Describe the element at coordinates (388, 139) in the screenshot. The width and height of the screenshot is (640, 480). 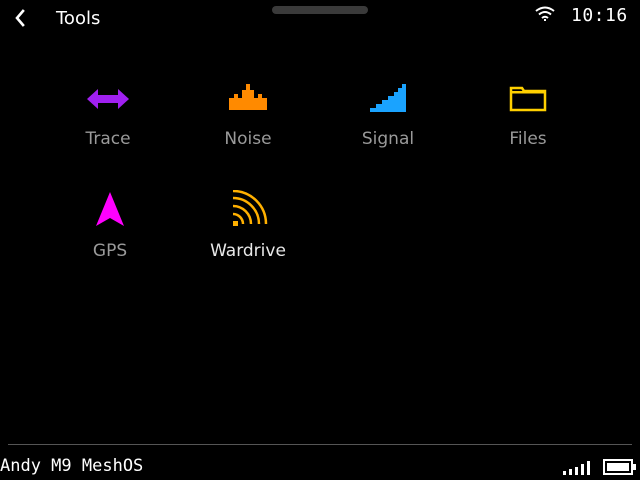
I see `tool-label: Signal` at that location.